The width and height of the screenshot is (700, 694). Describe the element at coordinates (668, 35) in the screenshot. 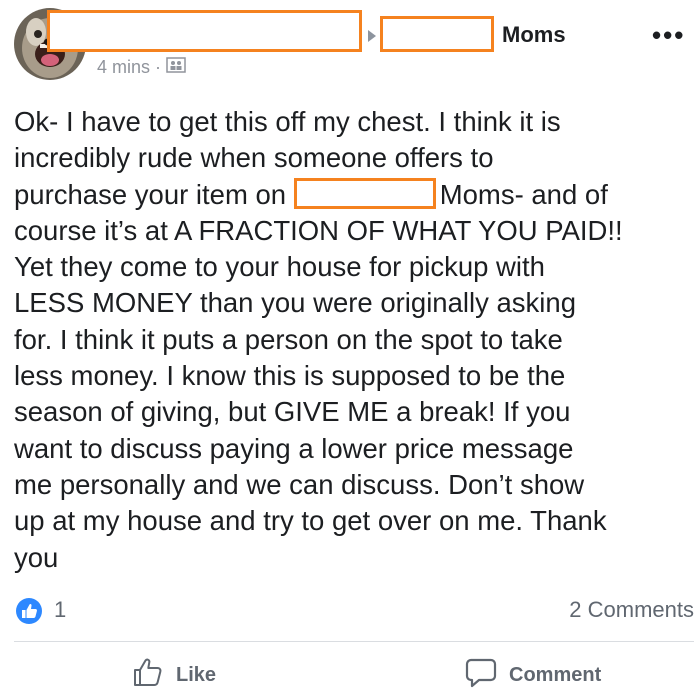

I see `more-options-icon: •••` at that location.